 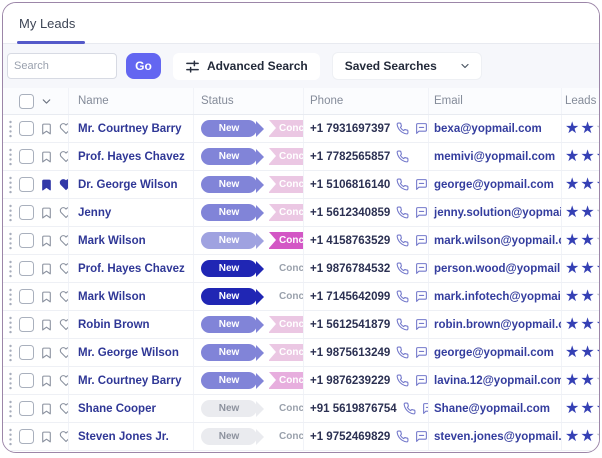 I want to click on go-button: Go, so click(x=143, y=66).